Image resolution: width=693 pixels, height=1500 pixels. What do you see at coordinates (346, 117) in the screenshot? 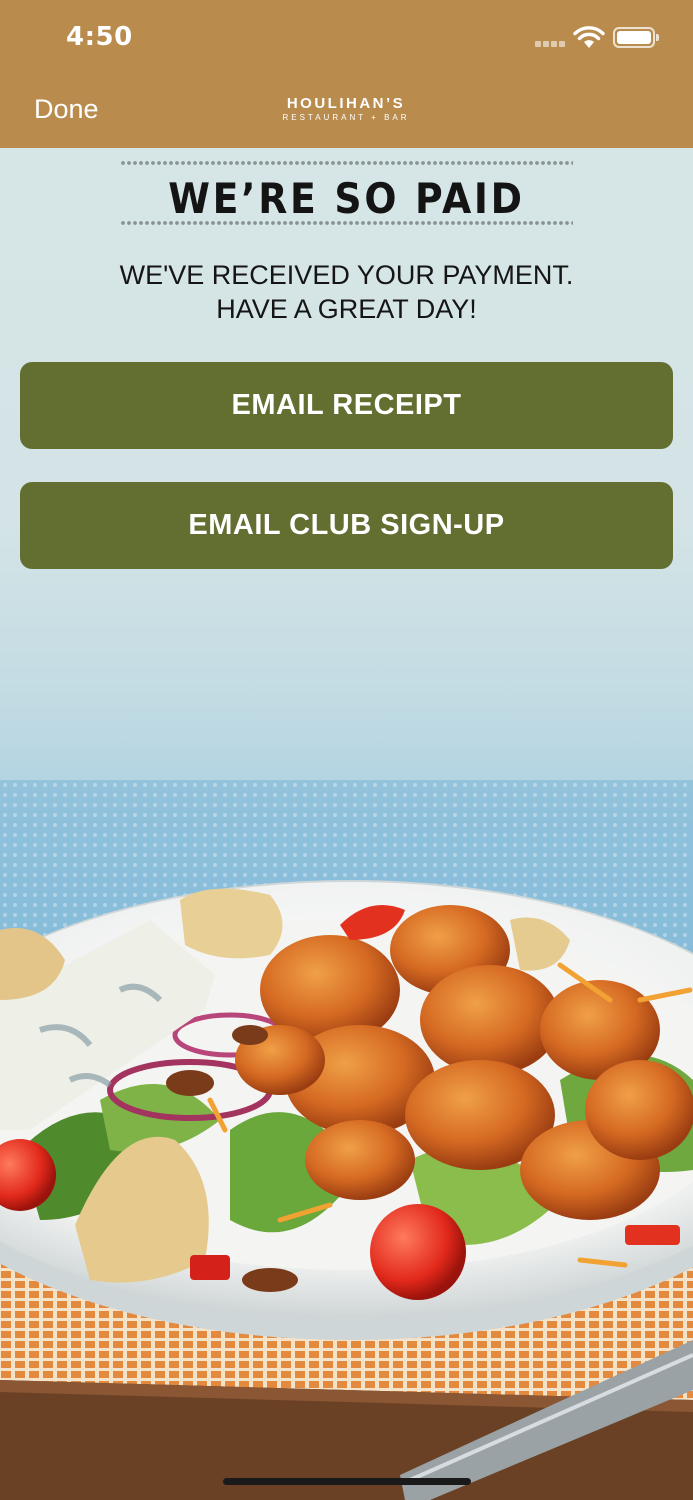
I see `brand-subtitle: RESTAURANT + BAR` at bounding box center [346, 117].